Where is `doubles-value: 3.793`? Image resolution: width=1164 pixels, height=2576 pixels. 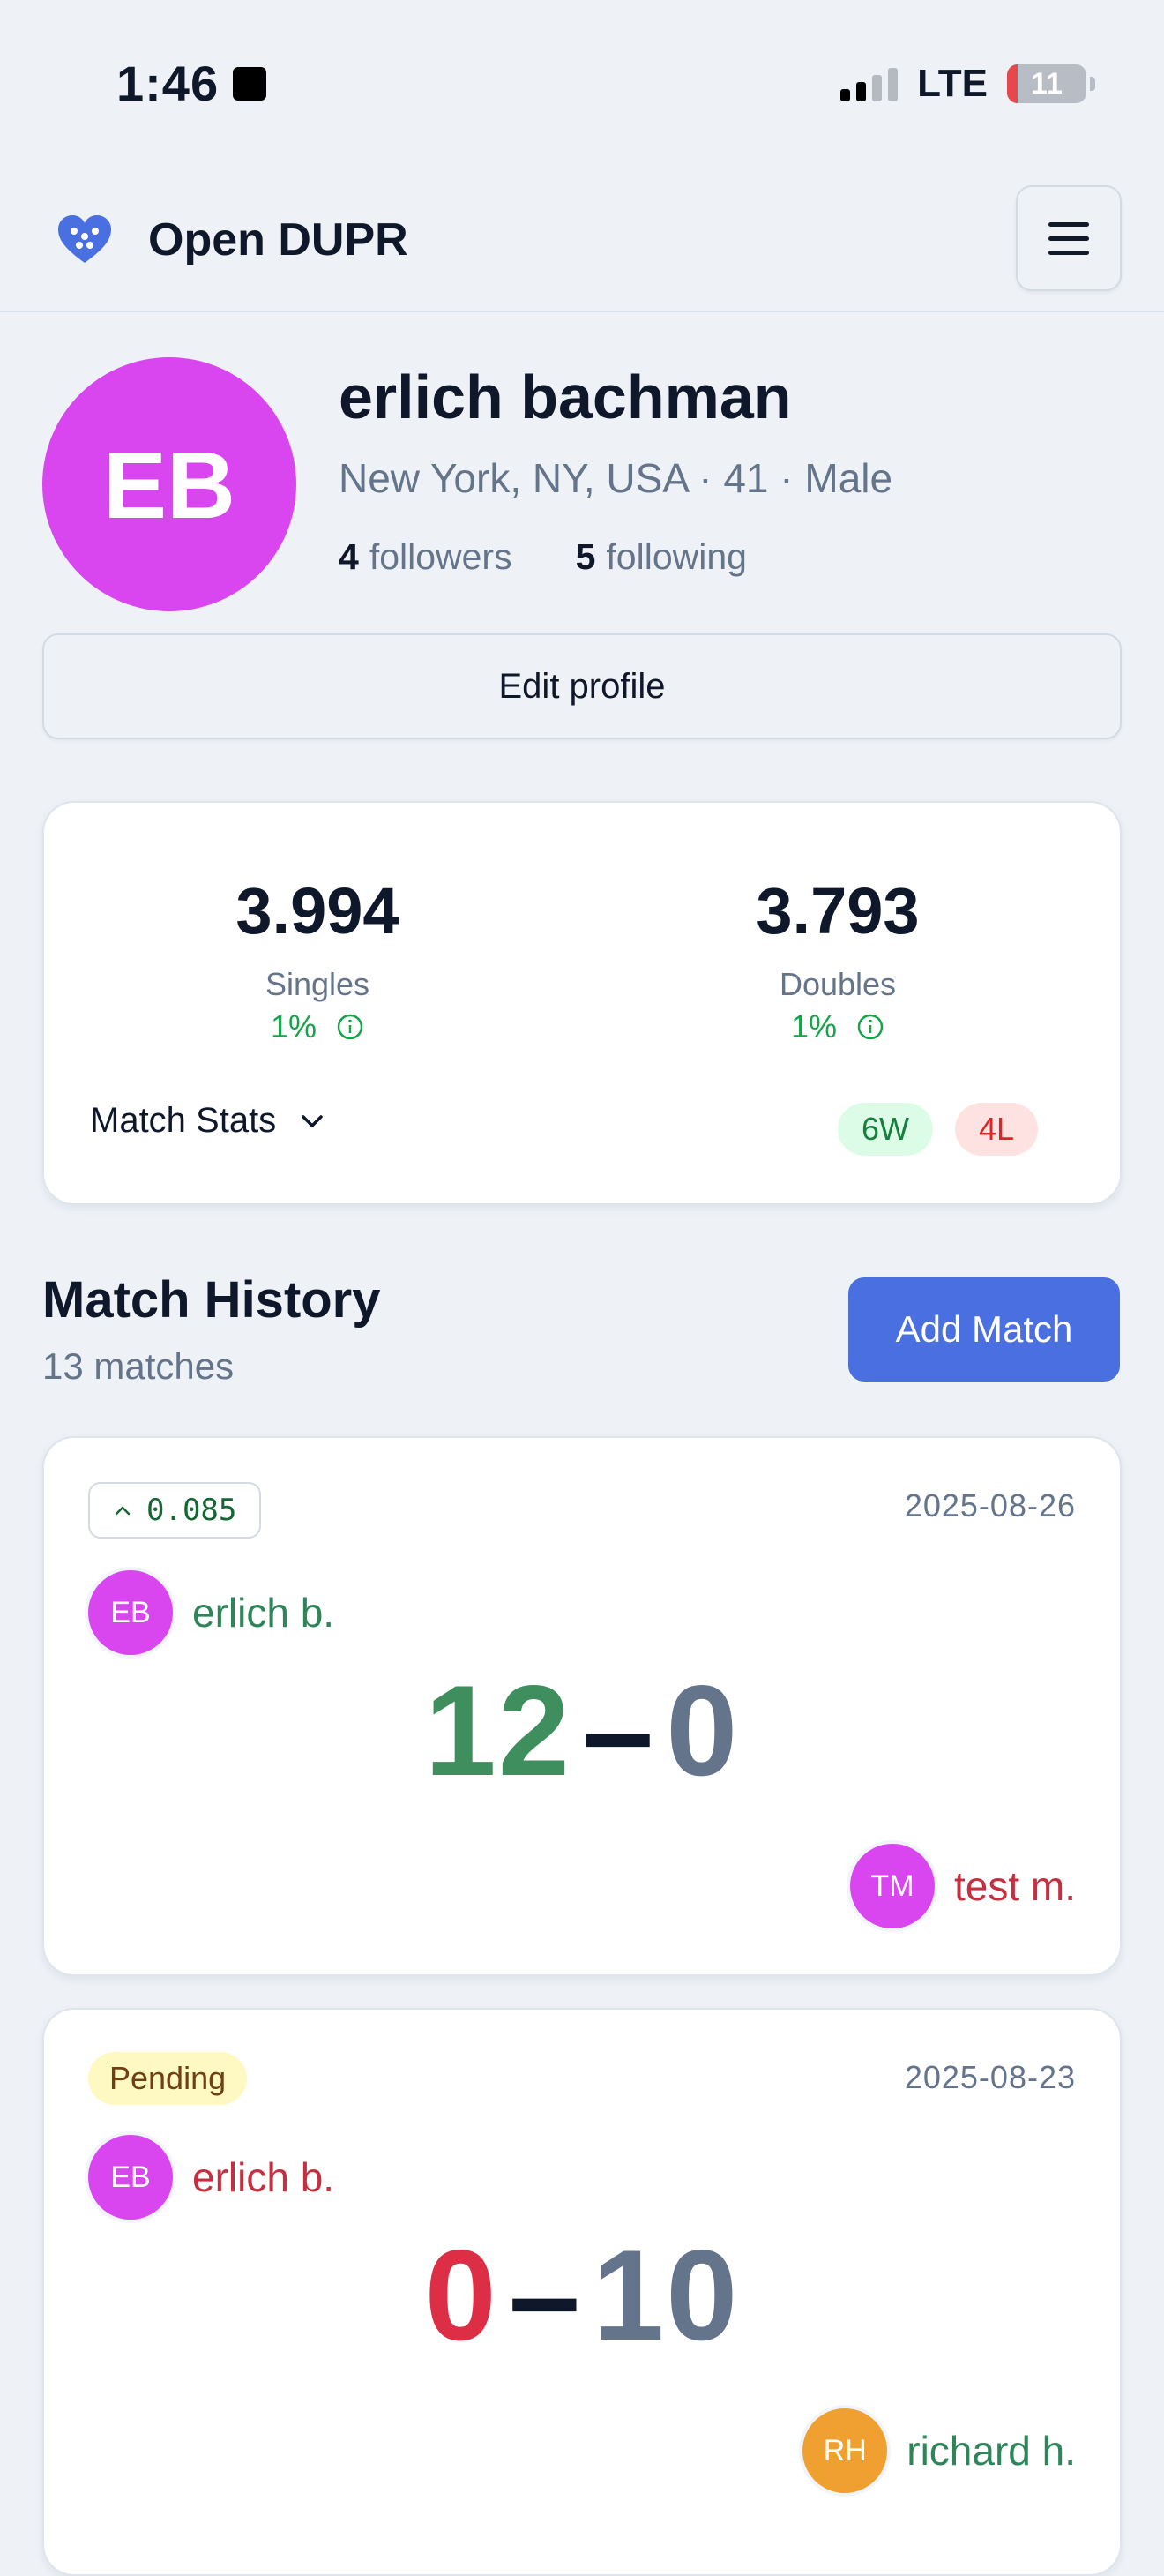 doubles-value: 3.793 is located at coordinates (838, 911).